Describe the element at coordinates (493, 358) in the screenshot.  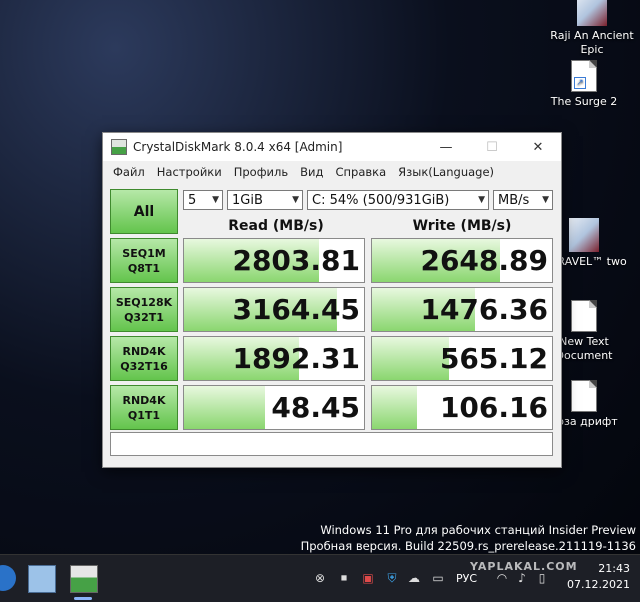
I see `write-value: 565.12` at that location.